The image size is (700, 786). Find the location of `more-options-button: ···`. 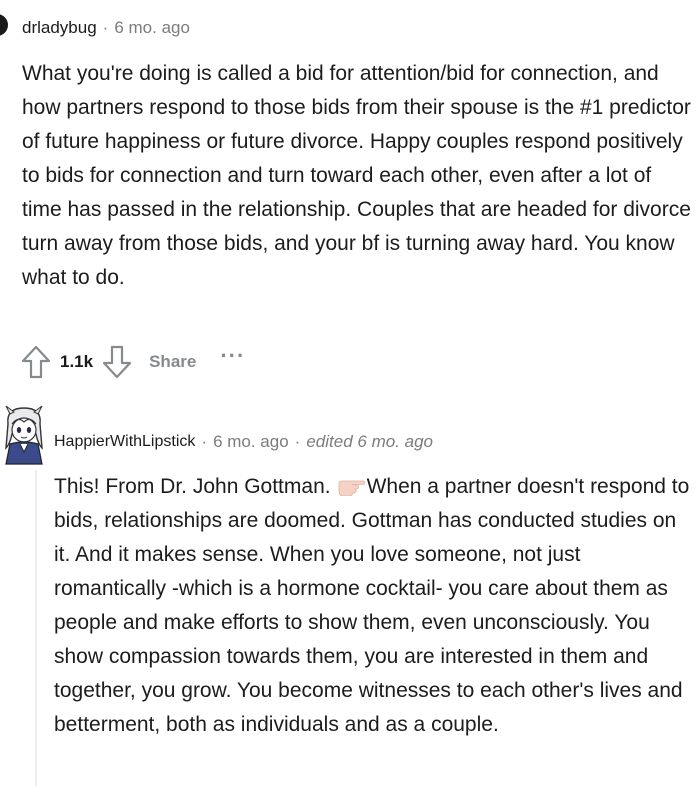

more-options-button: ··· is located at coordinates (232, 356).